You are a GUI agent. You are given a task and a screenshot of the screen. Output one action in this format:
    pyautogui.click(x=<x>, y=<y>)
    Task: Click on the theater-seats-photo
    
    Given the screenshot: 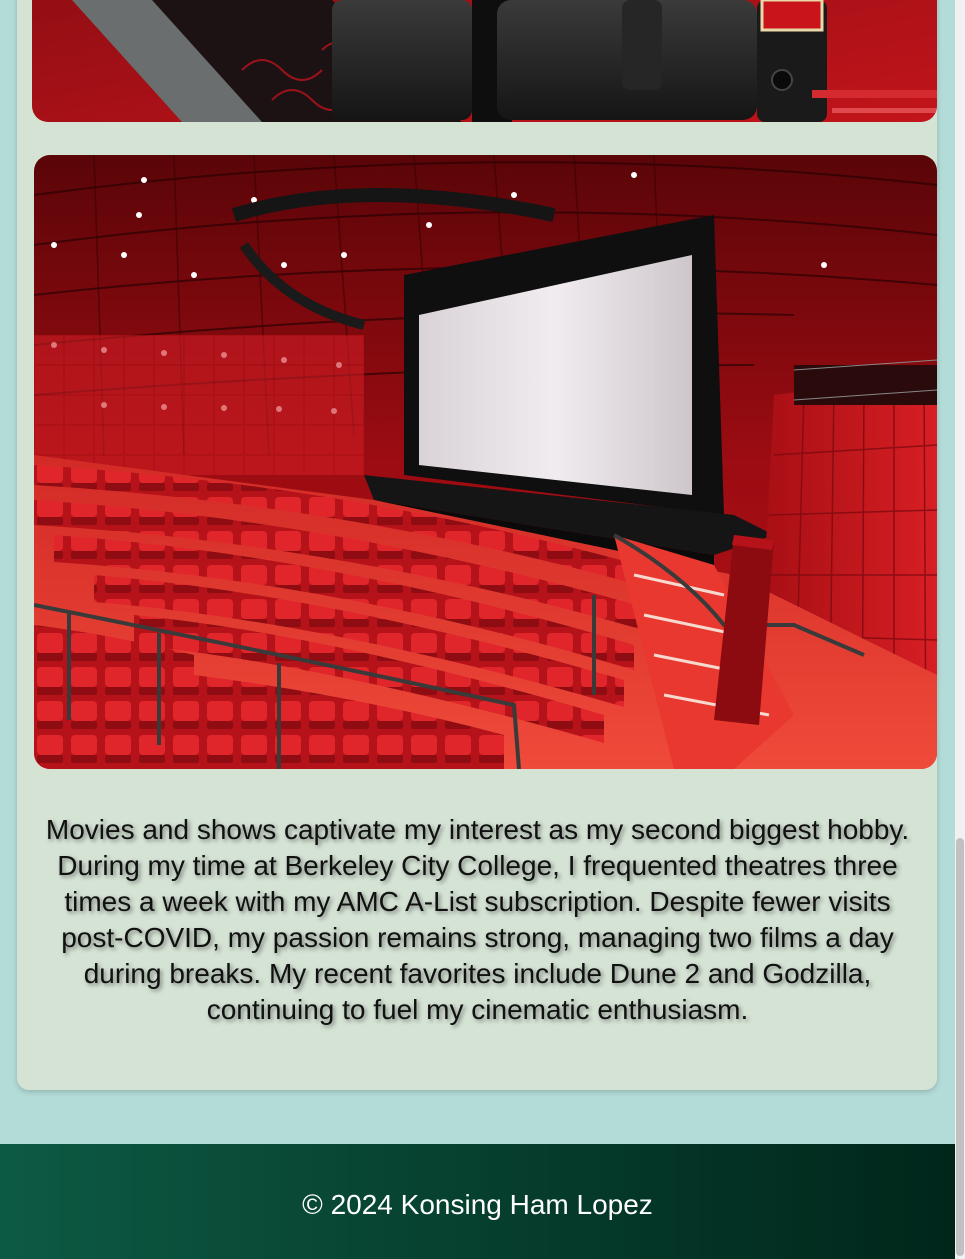 What is the action you would take?
    pyautogui.click(x=484, y=61)
    